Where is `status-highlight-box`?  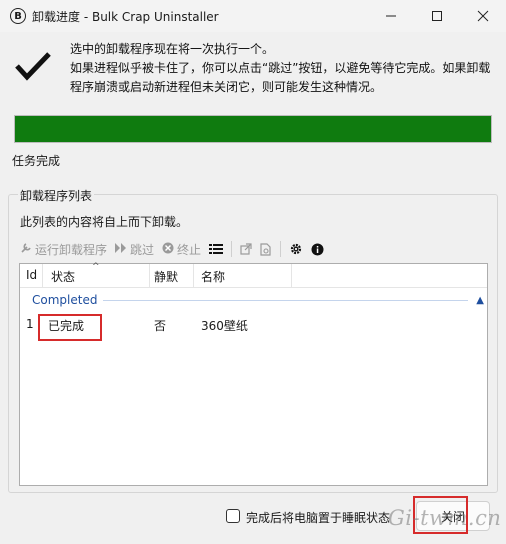
status-highlight-box is located at coordinates (70, 327).